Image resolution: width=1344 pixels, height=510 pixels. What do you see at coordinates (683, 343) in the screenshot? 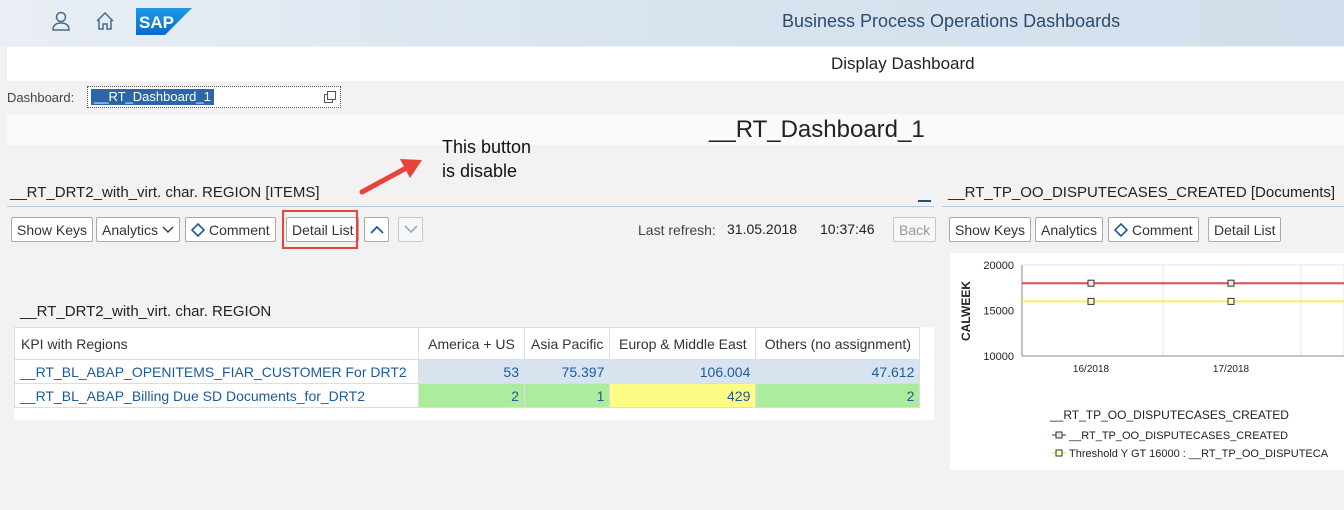
I see `column-header: Europ & Middle East` at bounding box center [683, 343].